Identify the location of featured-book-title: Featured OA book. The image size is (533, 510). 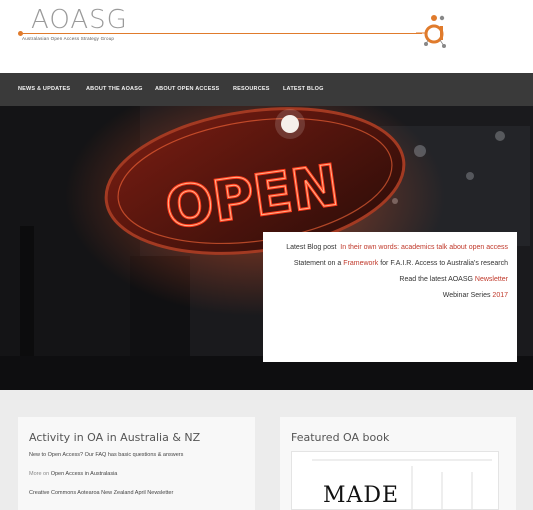
(340, 437).